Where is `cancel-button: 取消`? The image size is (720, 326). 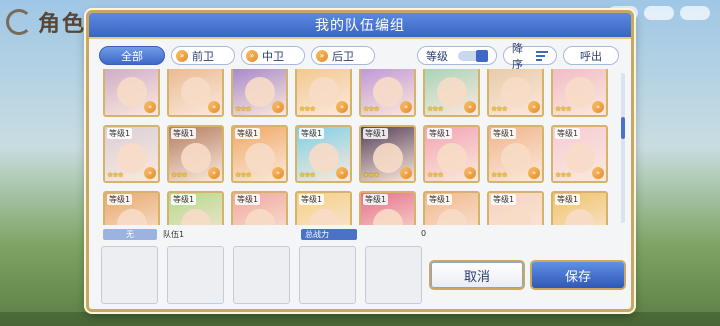 cancel-button: 取消 is located at coordinates (477, 275).